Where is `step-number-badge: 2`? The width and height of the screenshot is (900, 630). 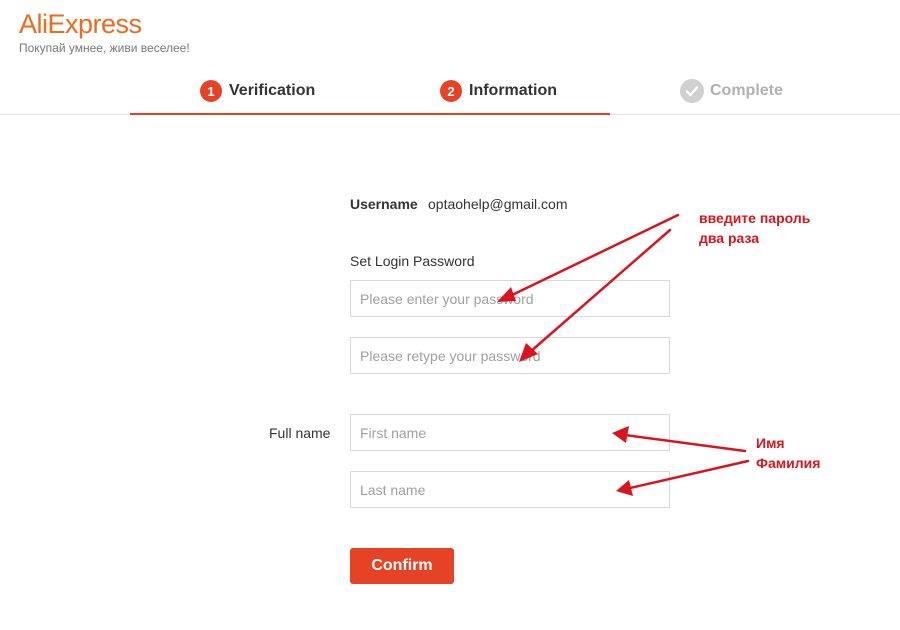 step-number-badge: 2 is located at coordinates (451, 91).